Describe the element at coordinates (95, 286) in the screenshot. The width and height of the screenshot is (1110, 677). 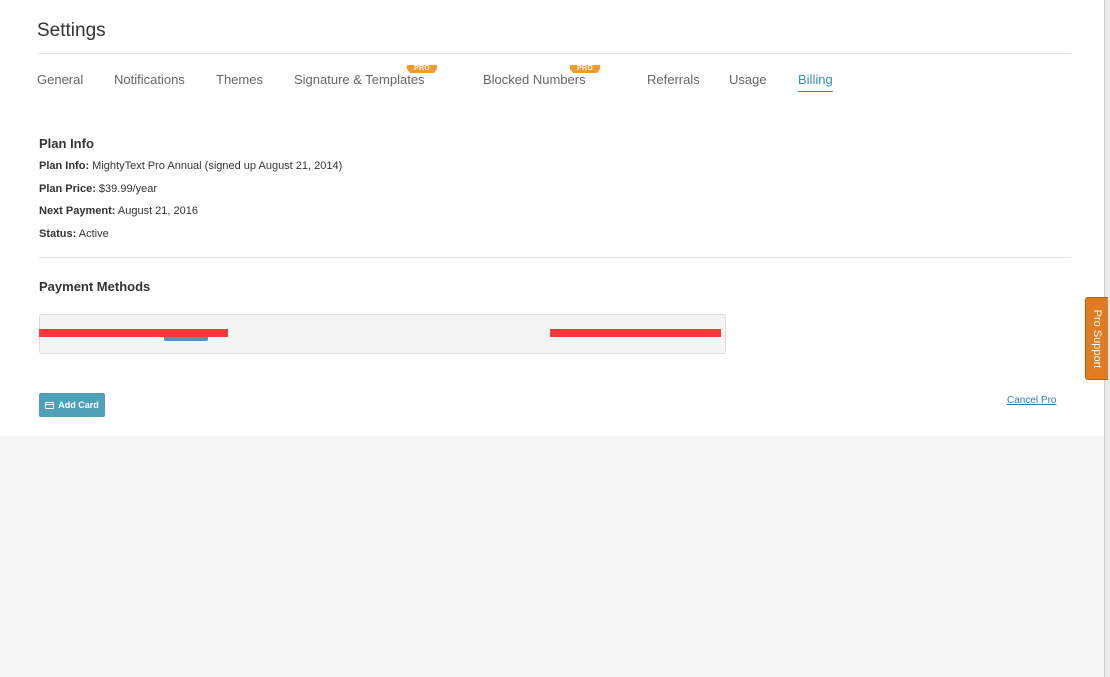
I see `payment-methods-heading: Payment Methods` at that location.